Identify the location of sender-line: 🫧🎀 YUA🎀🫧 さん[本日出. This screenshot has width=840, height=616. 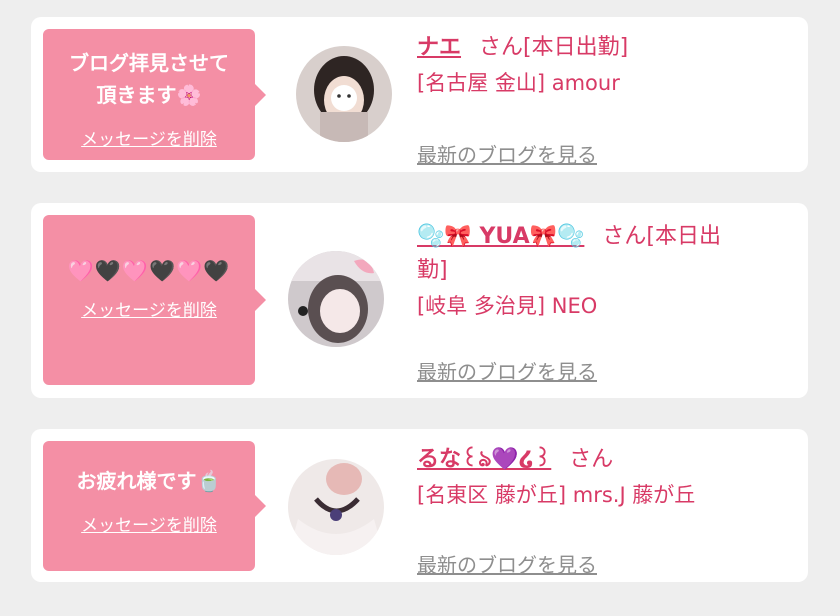
(594, 237).